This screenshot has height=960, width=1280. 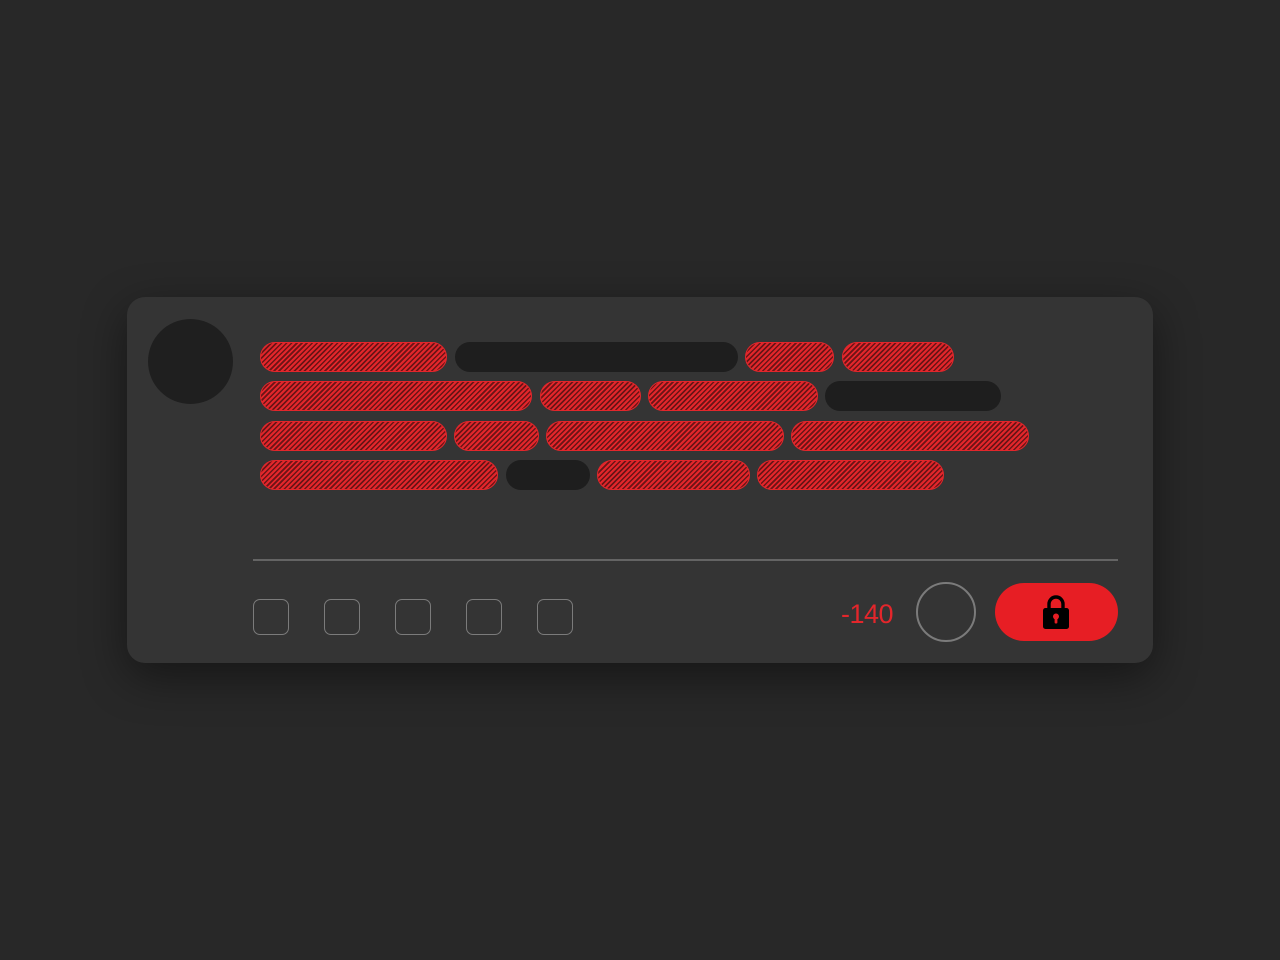 What do you see at coordinates (685, 560) in the screenshot?
I see `divider` at bounding box center [685, 560].